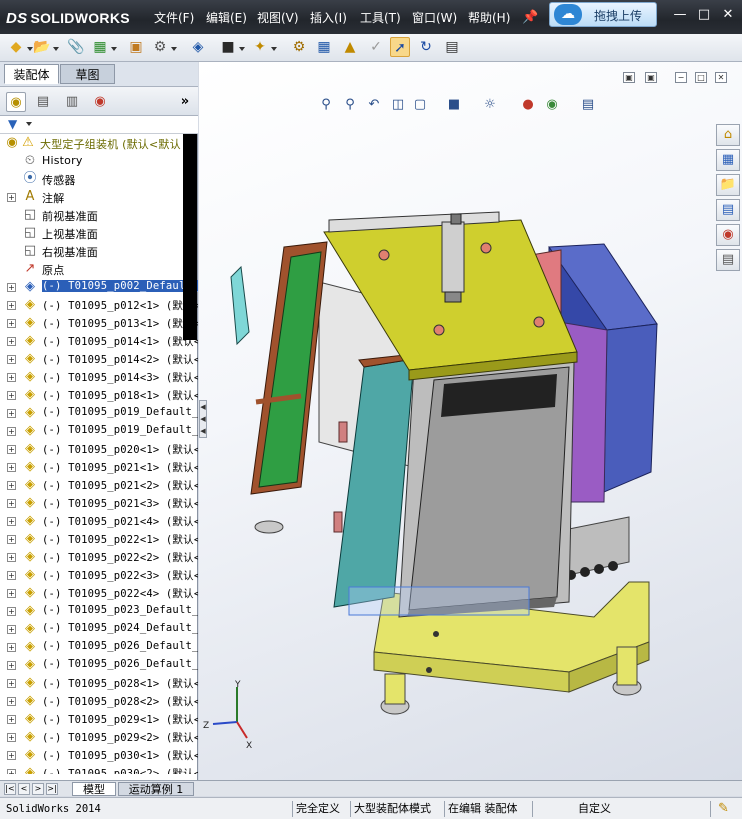 Image resolution: width=742 pixels, height=819 pixels. Describe the element at coordinates (226, 18) in the screenshot. I see `menu-edit: 编辑(E)` at that location.